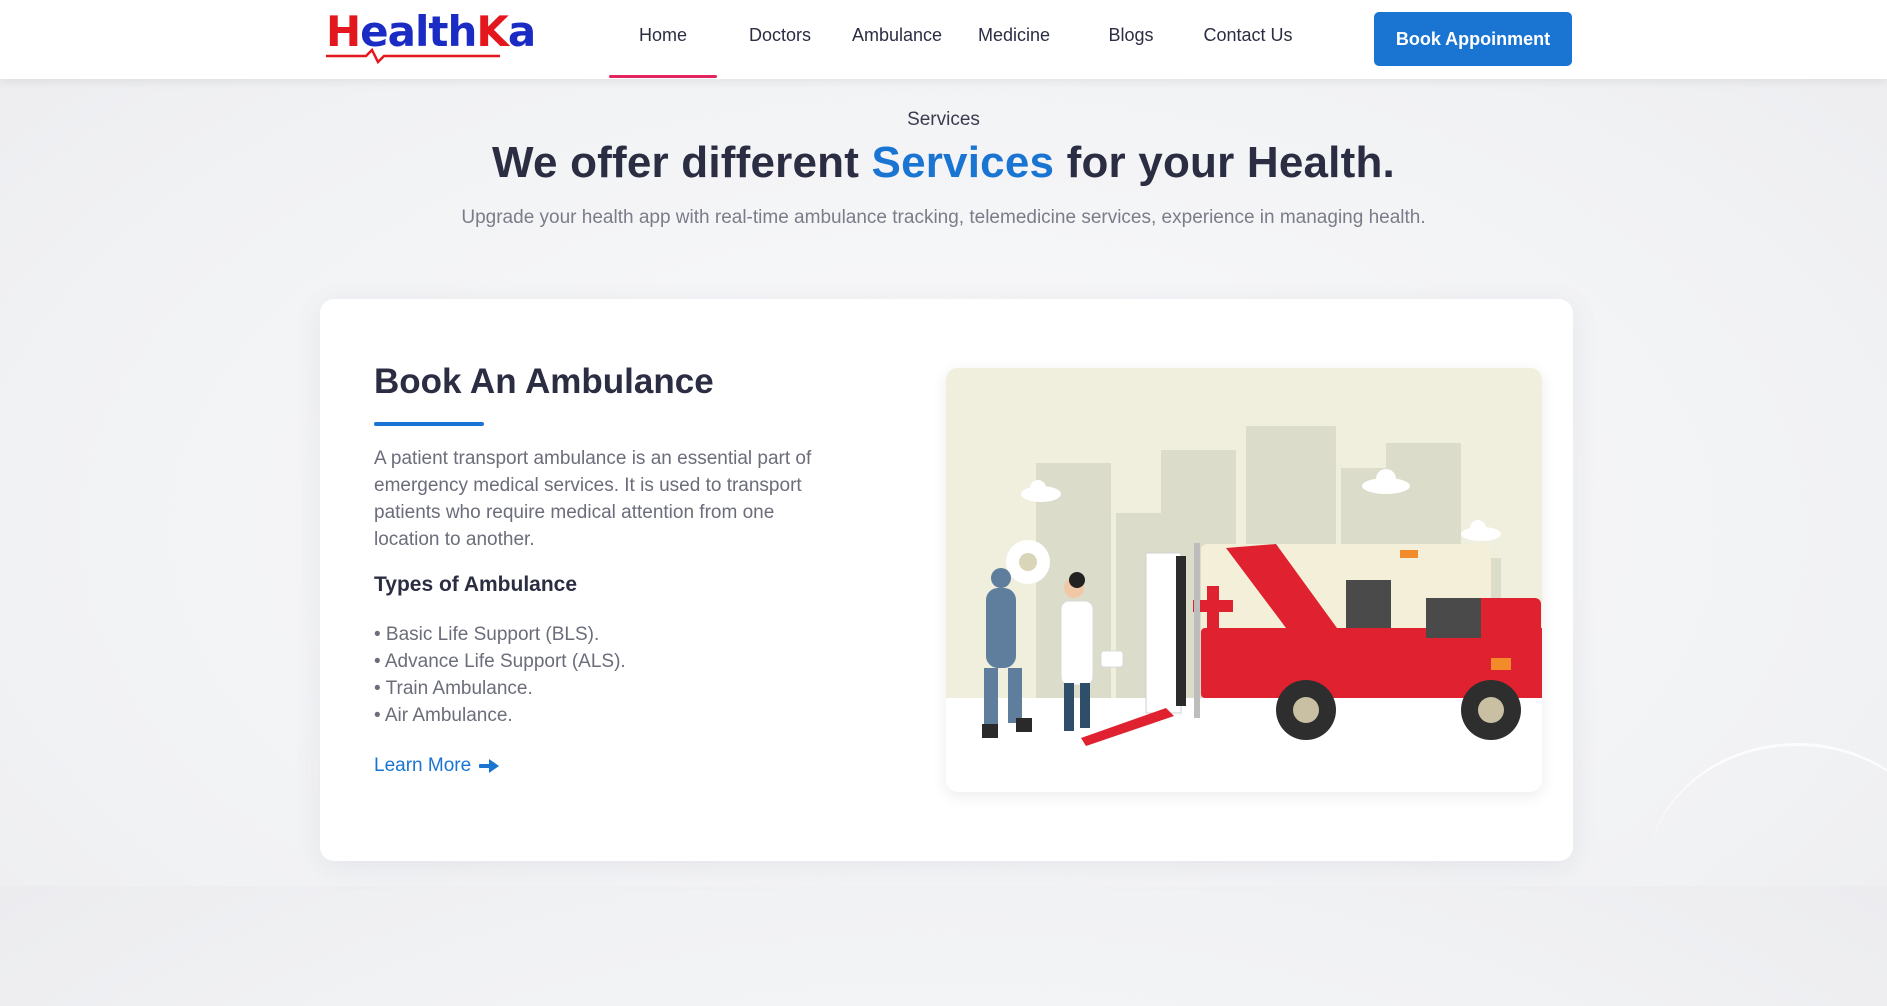  I want to click on list-item: • Air Ambulance., so click(443, 715).